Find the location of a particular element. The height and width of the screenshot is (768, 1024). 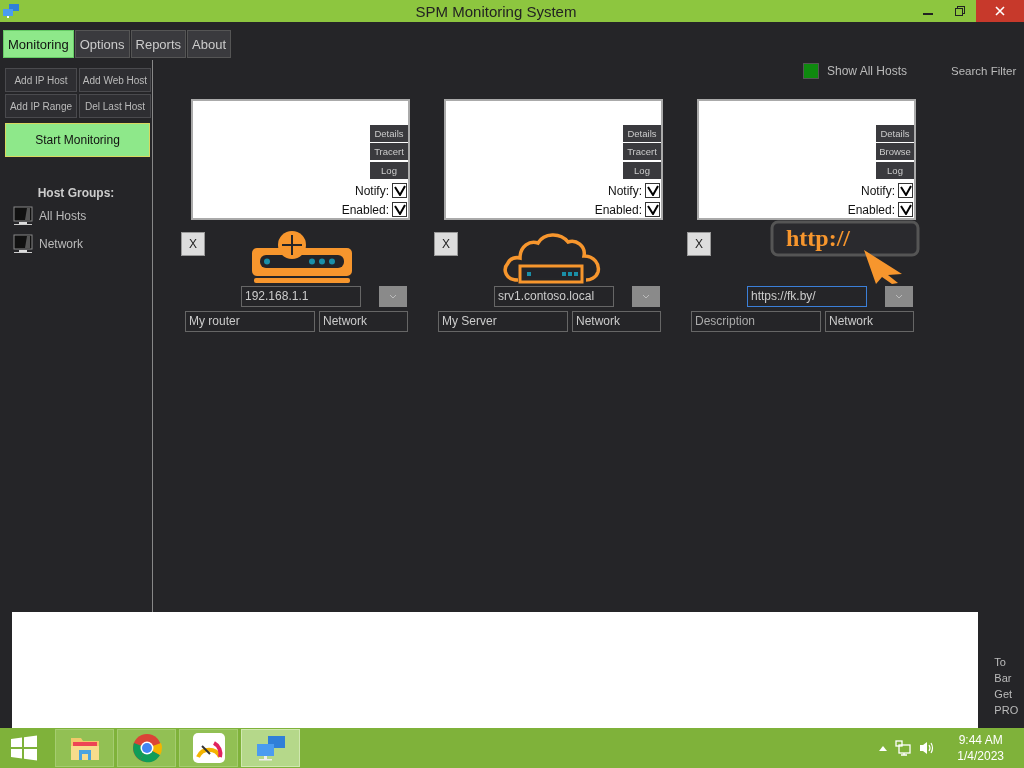

network-icon is located at coordinates (903, 748).